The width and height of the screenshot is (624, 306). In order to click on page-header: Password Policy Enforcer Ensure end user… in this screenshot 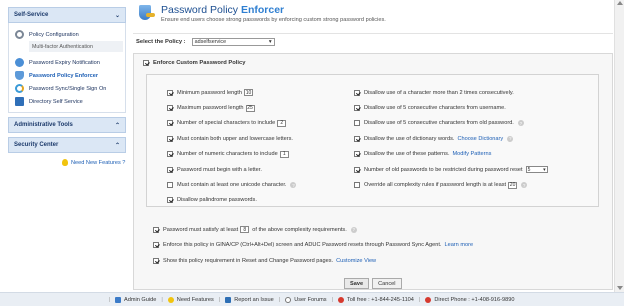, I will do `click(373, 16)`.